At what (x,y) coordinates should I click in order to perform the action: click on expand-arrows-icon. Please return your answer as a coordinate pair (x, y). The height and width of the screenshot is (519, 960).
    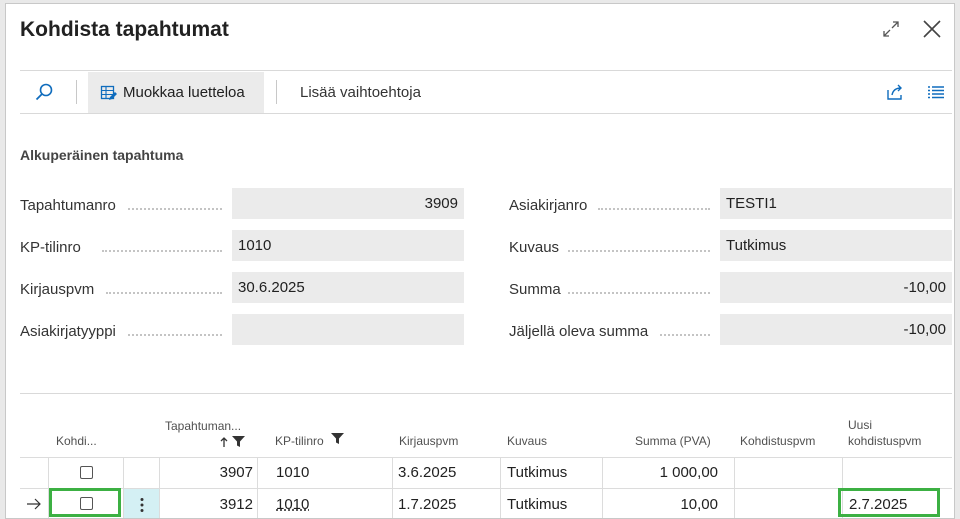
    Looking at the image, I should click on (891, 29).